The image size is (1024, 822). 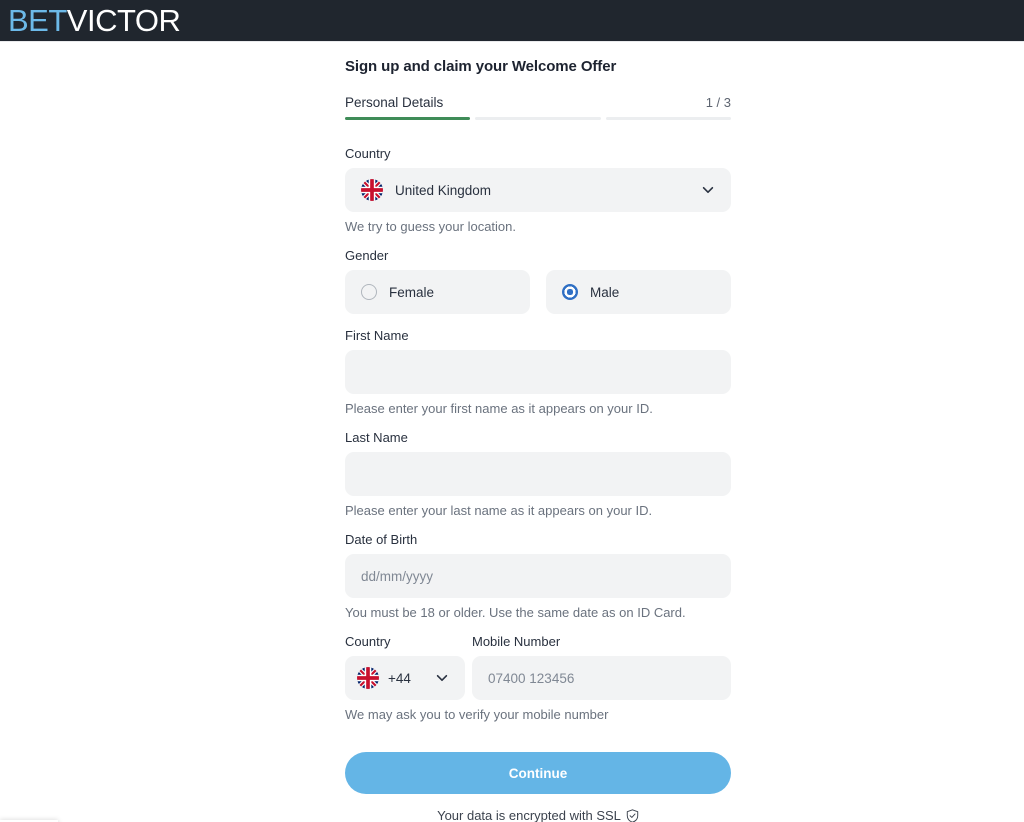 What do you see at coordinates (538, 292) in the screenshot?
I see `gender-radio-group: Female Male` at bounding box center [538, 292].